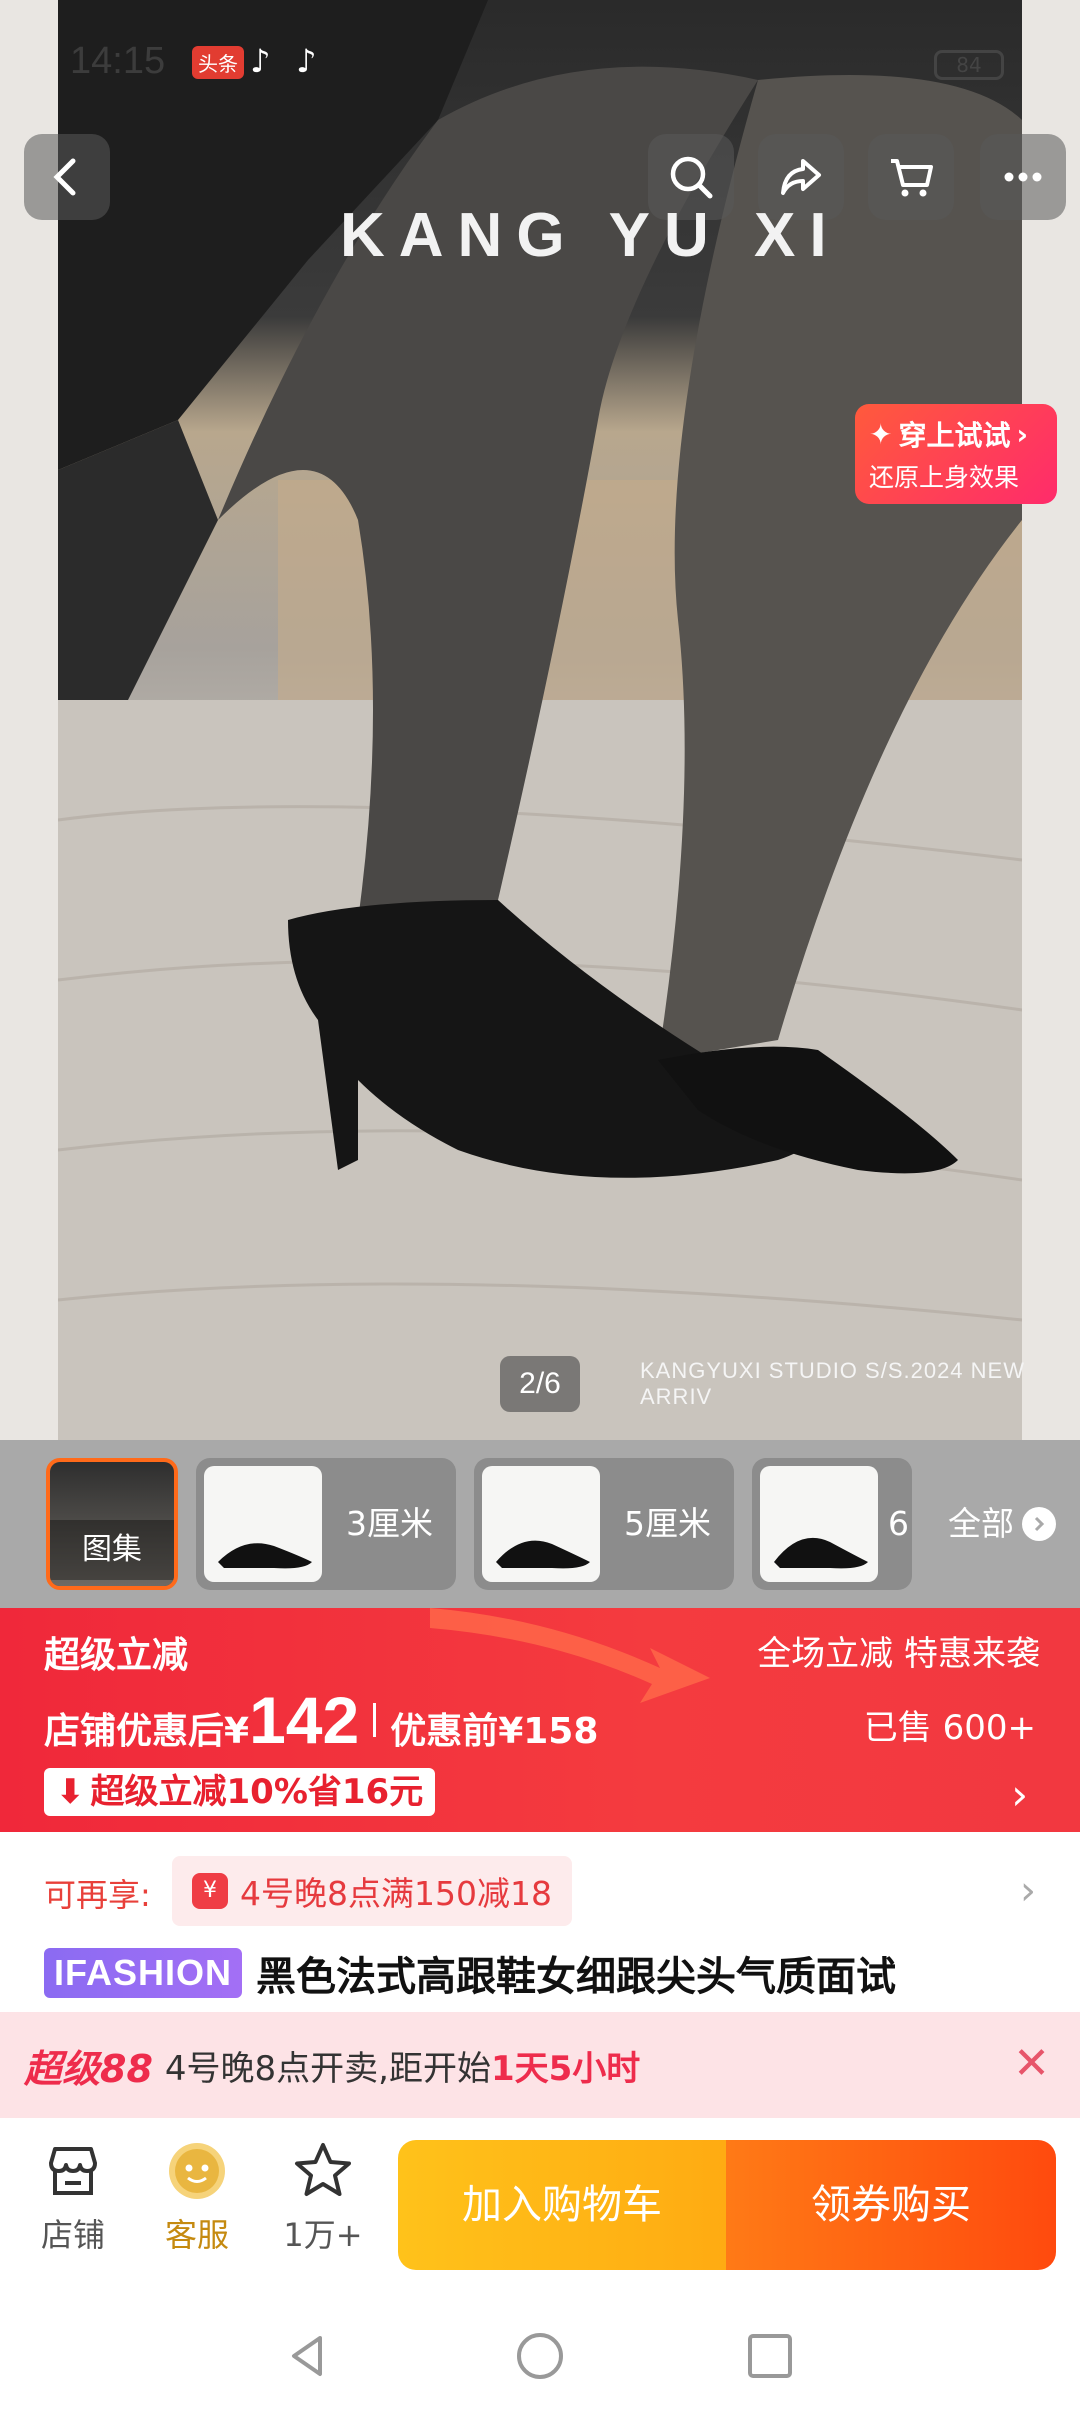 This screenshot has height=2412, width=1080. What do you see at coordinates (1031, 2064) in the screenshot?
I see `close-icon: ✕` at bounding box center [1031, 2064].